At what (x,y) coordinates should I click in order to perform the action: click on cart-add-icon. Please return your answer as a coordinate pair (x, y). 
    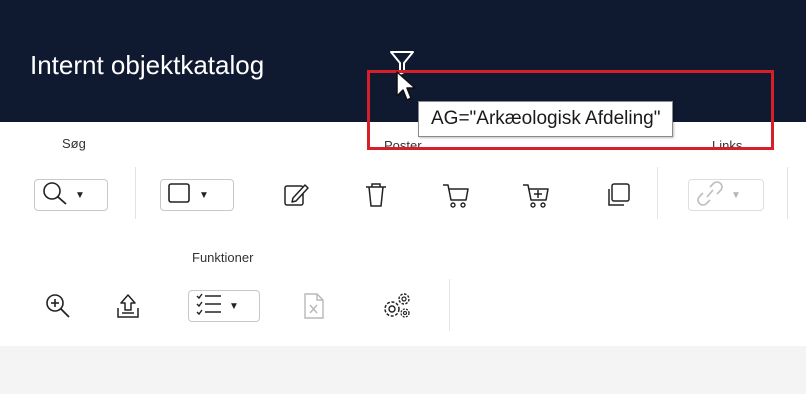
    Looking at the image, I should click on (536, 195).